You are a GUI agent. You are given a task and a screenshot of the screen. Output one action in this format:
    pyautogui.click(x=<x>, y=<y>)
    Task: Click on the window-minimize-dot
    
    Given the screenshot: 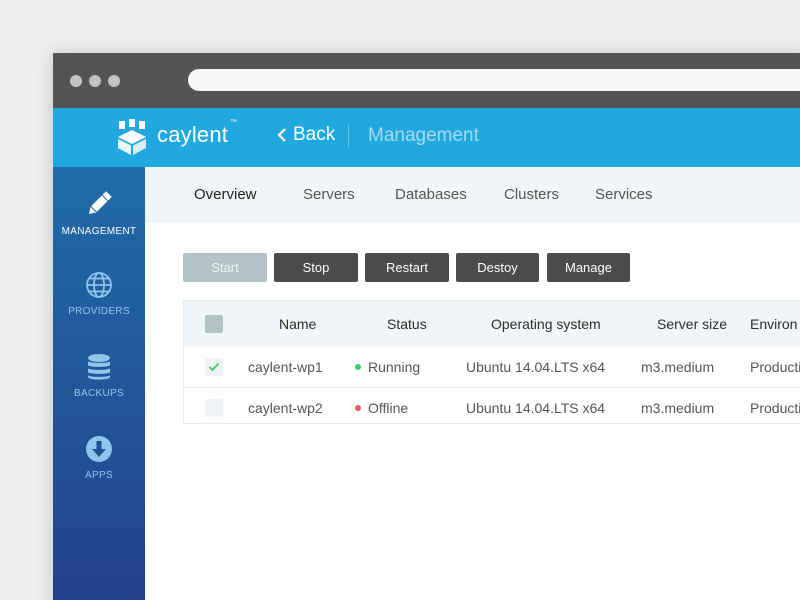 What is the action you would take?
    pyautogui.click(x=95, y=81)
    